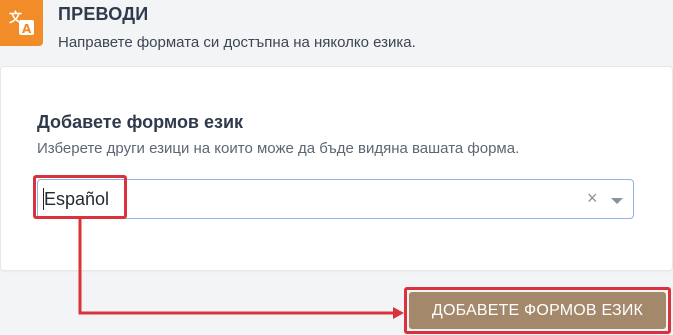 The height and width of the screenshot is (335, 673). I want to click on add-language-button: ДОБАВЕТЕ ФОРМОВ ЕЗИК, so click(537, 310).